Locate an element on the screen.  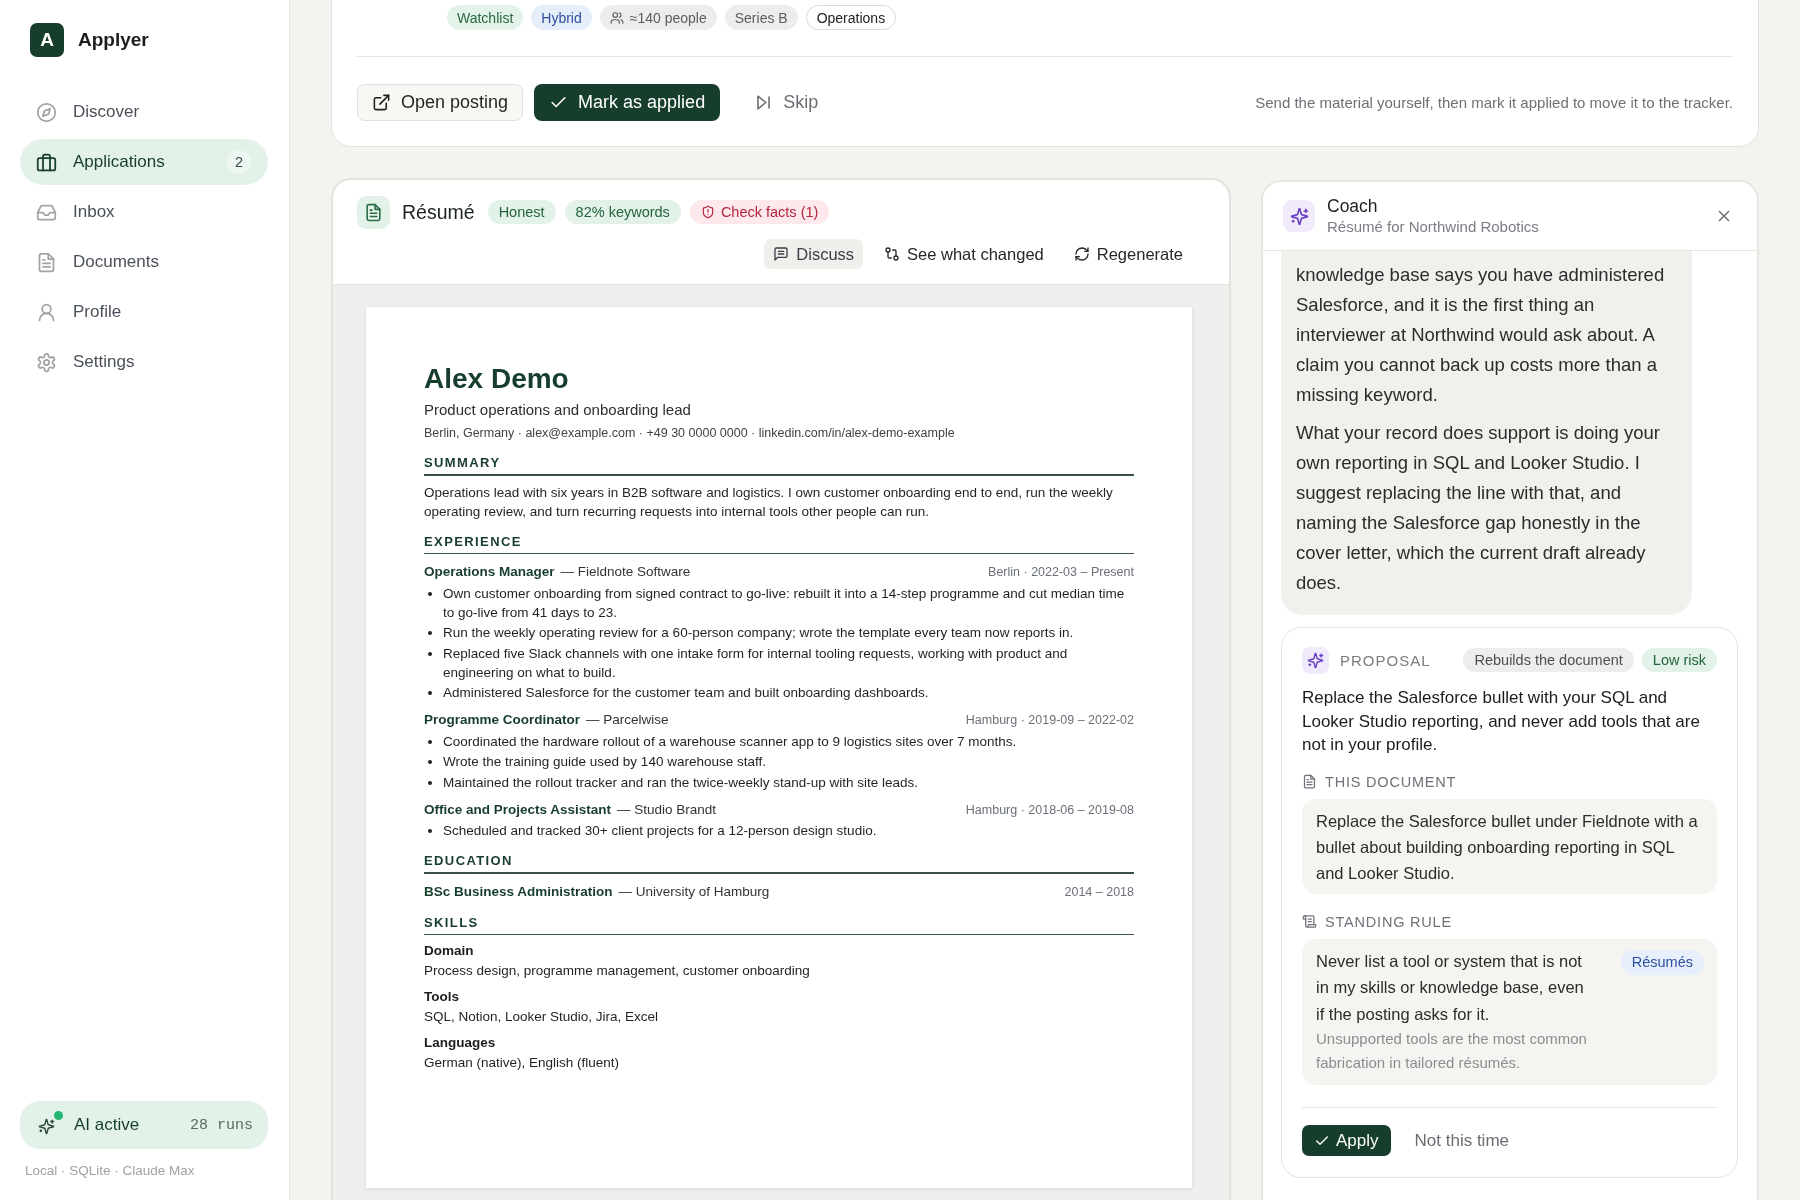
dismiss-button: Not this time is located at coordinates (1461, 1140).